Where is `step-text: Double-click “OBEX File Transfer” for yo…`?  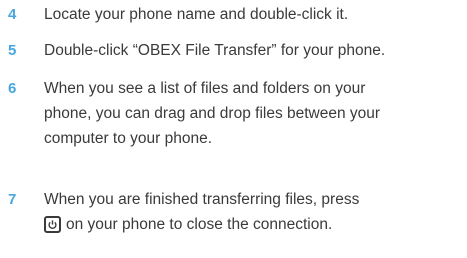 step-text: Double-click “OBEX File Transfer” for yo… is located at coordinates (244, 50).